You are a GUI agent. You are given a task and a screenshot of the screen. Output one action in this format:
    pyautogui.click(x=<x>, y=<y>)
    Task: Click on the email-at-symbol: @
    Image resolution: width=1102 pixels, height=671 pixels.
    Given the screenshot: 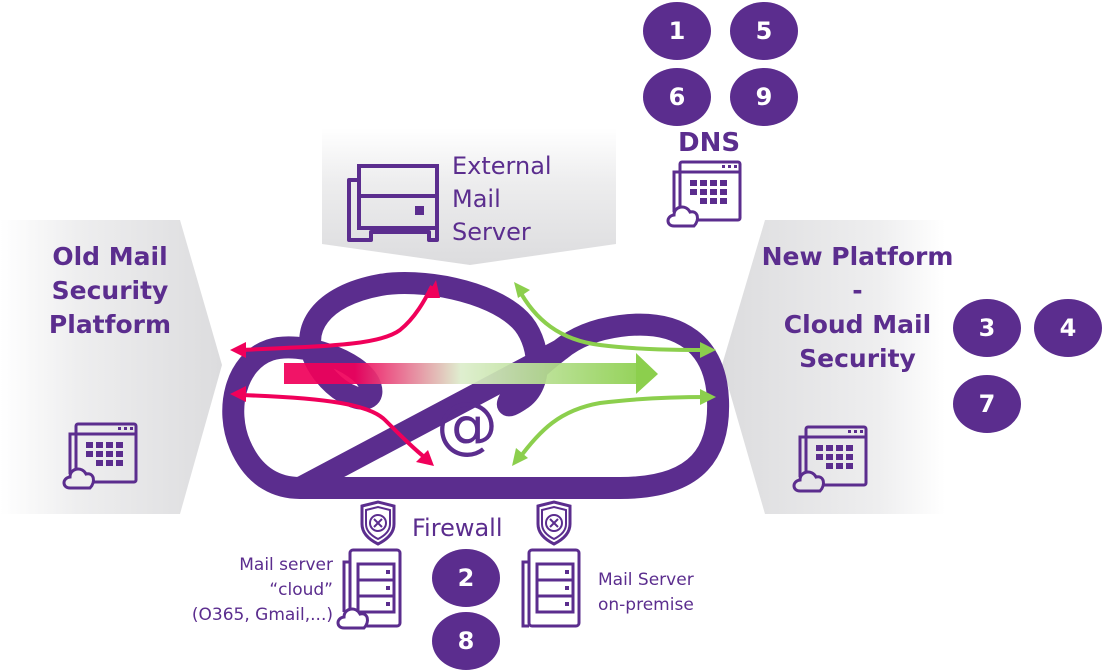 What is the action you would take?
    pyautogui.click(x=467, y=424)
    